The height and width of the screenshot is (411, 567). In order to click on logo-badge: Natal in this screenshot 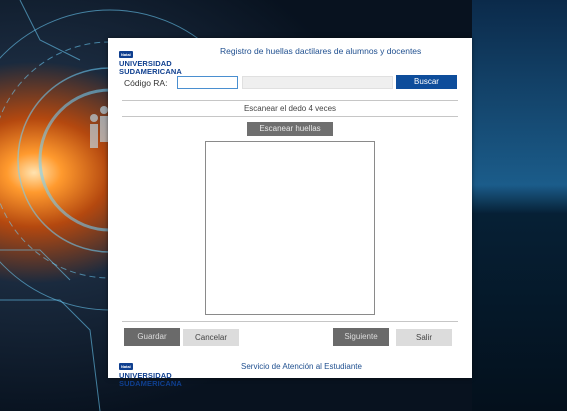, I will do `click(126, 54)`.